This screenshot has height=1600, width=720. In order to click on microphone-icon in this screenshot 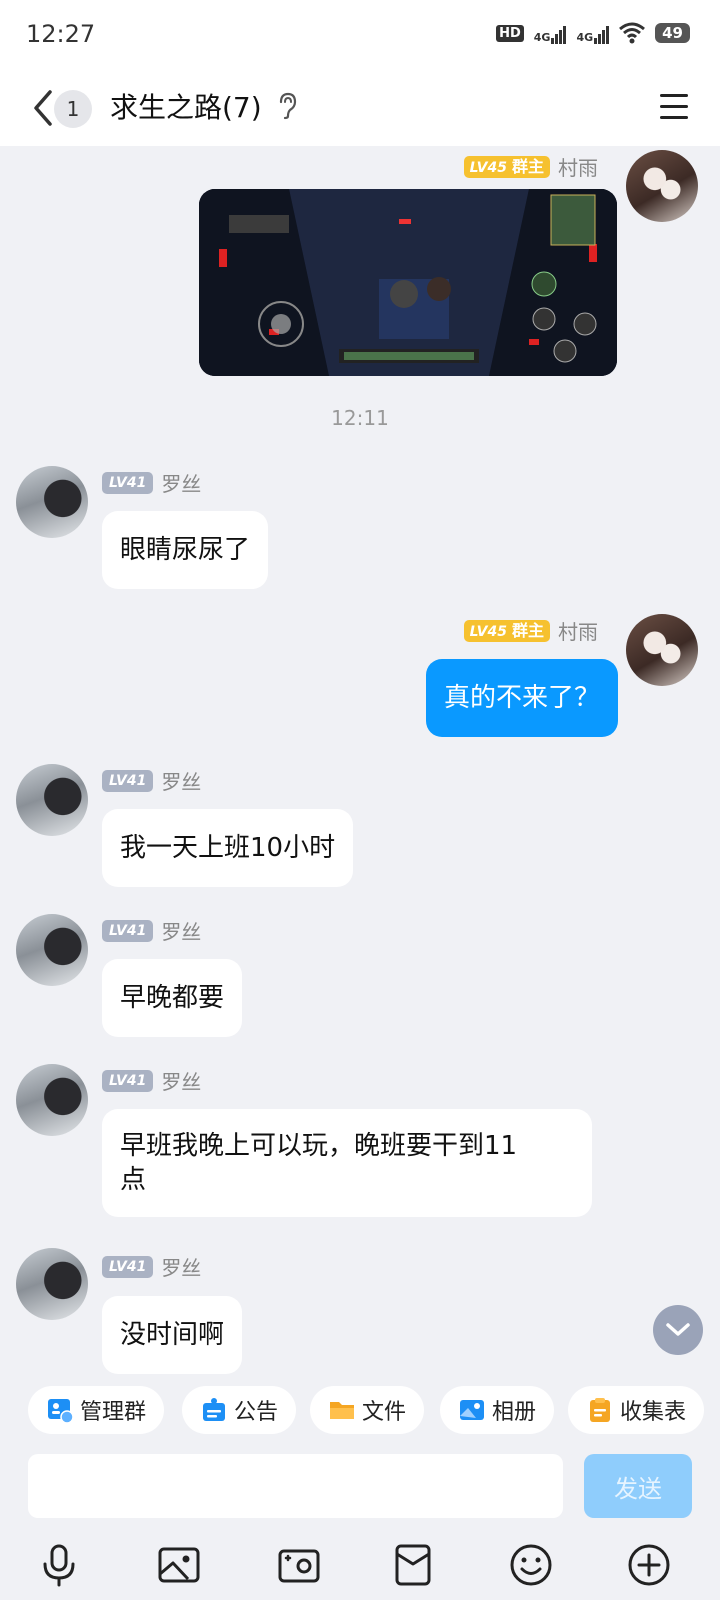, I will do `click(59, 1565)`.